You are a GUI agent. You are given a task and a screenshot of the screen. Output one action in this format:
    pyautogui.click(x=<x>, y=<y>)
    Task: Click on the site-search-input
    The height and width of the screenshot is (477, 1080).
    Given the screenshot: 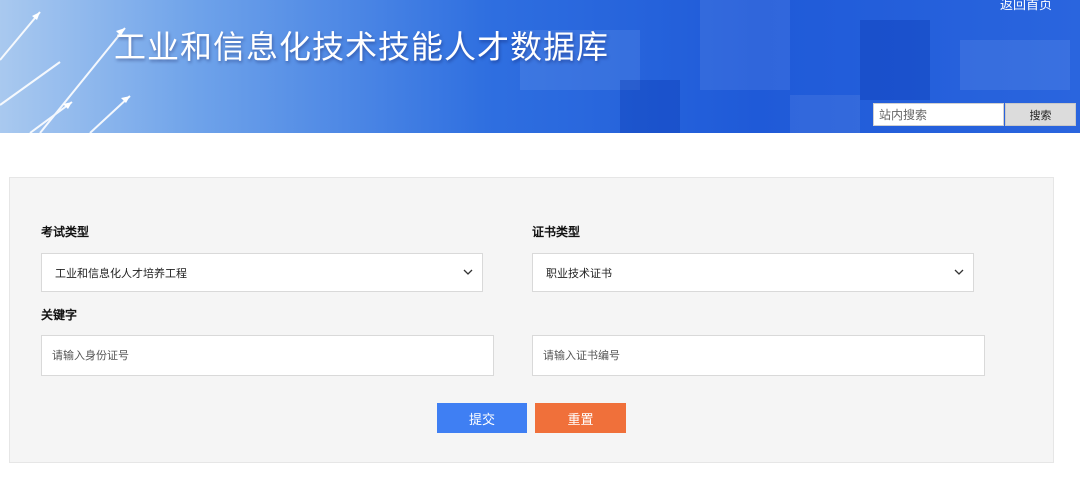 What is the action you would take?
    pyautogui.click(x=938, y=114)
    